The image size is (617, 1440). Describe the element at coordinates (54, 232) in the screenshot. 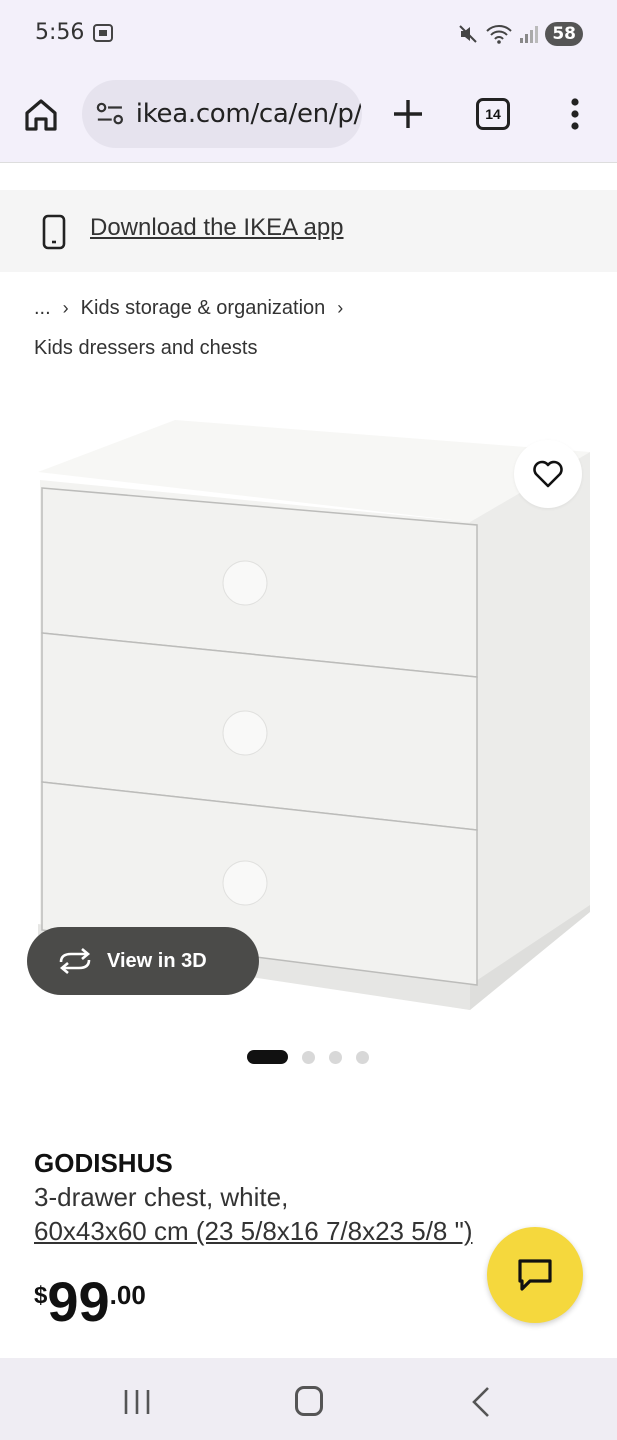

I see `phone-icon` at that location.